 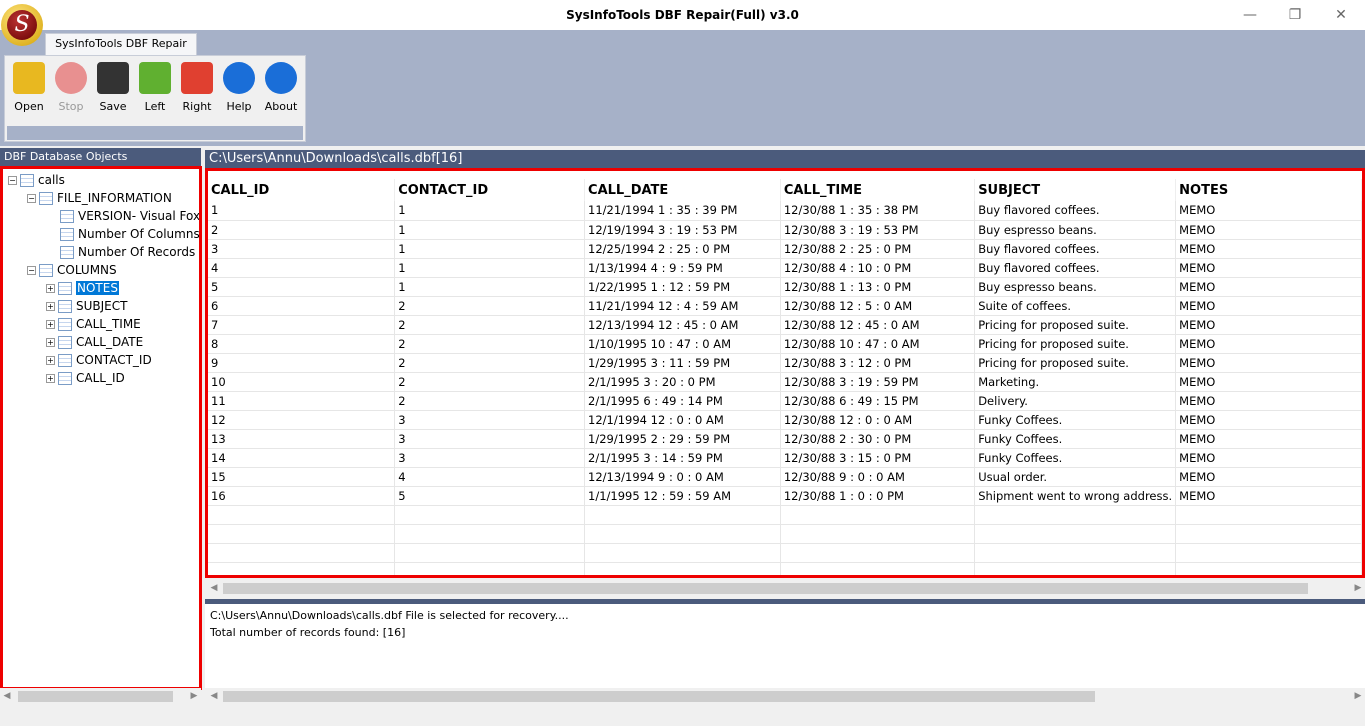 What do you see at coordinates (1075, 496) in the screenshot?
I see `table-cell: Shipment went to wrong address.` at bounding box center [1075, 496].